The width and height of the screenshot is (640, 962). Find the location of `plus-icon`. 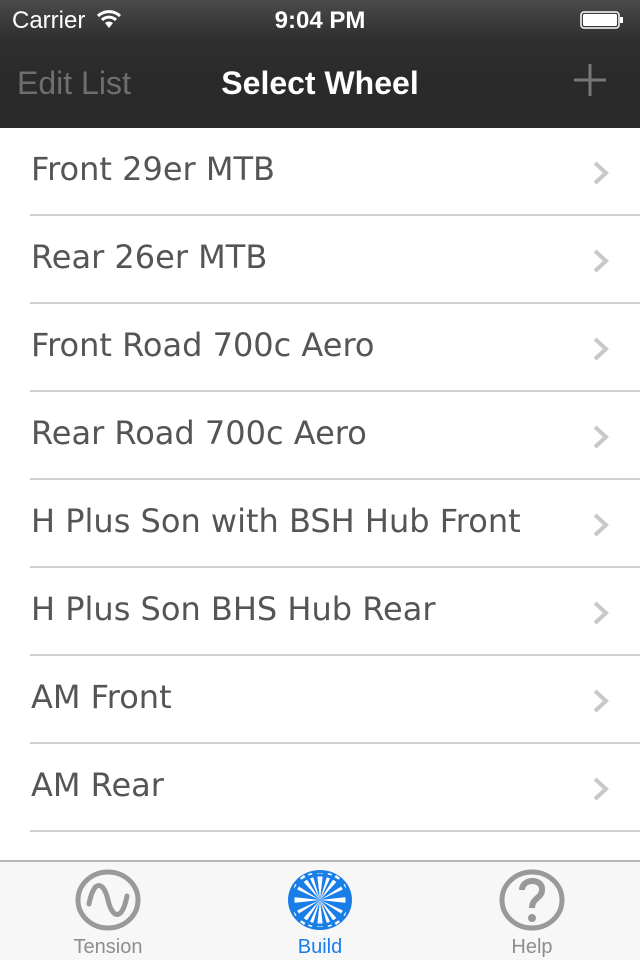

plus-icon is located at coordinates (590, 80).